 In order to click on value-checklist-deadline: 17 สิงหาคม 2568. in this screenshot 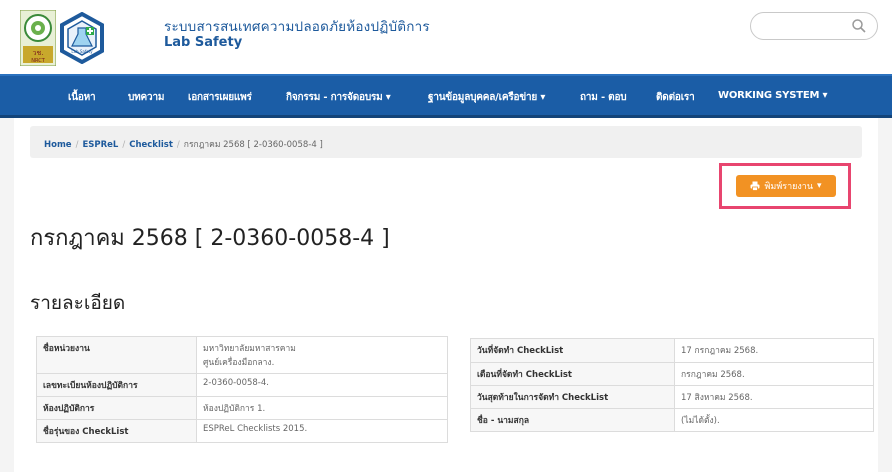, I will do `click(774, 397)`.